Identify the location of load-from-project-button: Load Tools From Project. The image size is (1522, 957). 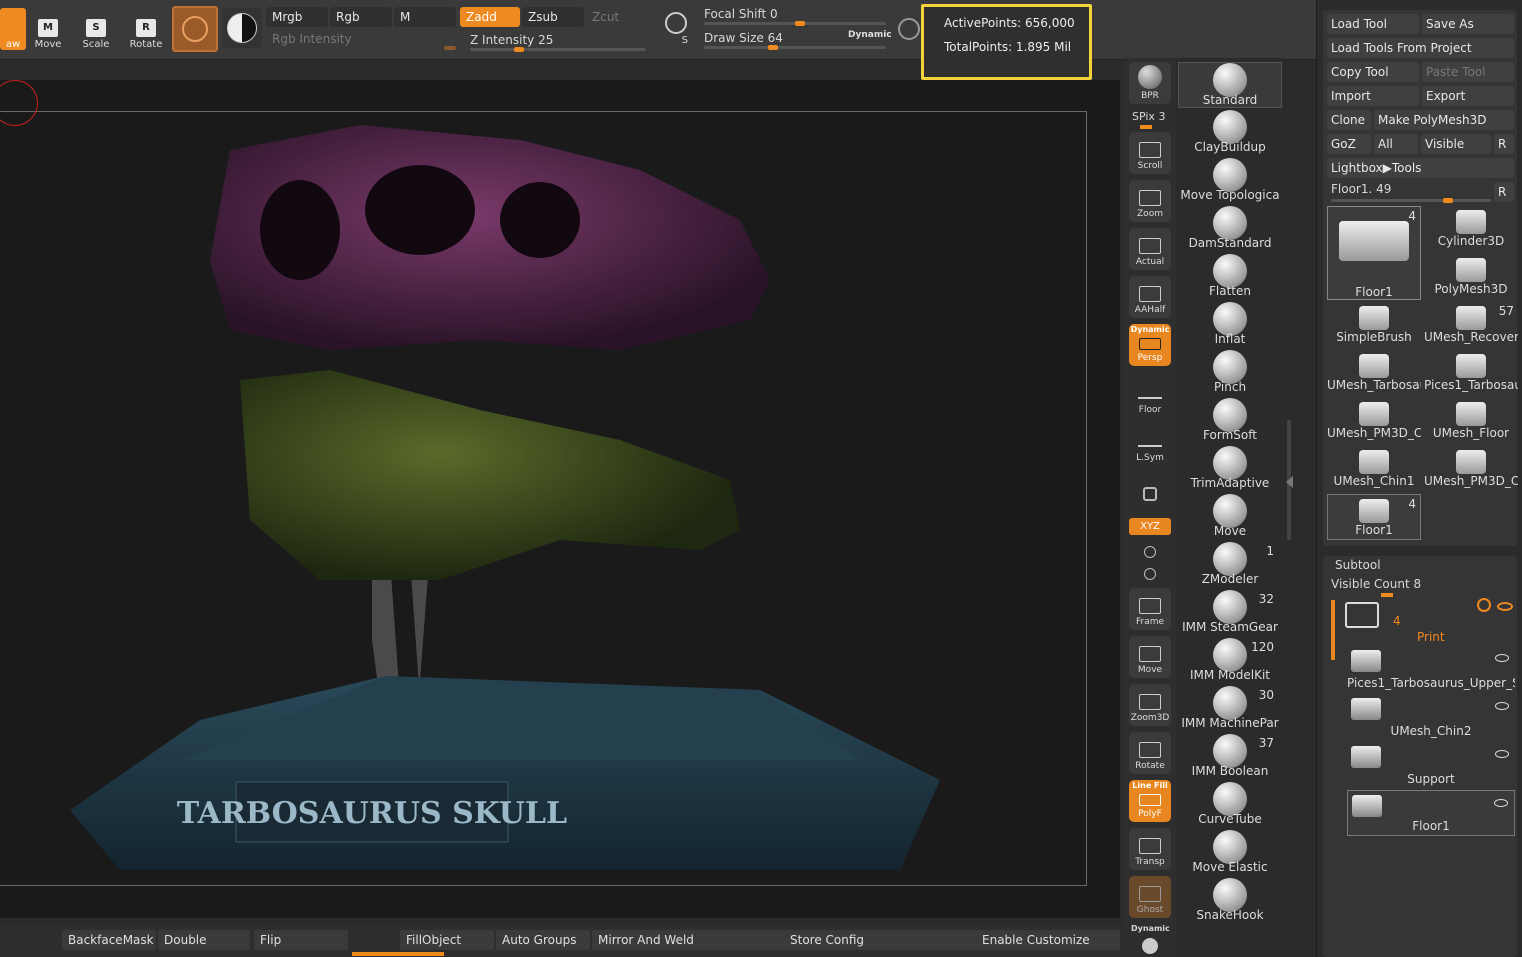
(1420, 48).